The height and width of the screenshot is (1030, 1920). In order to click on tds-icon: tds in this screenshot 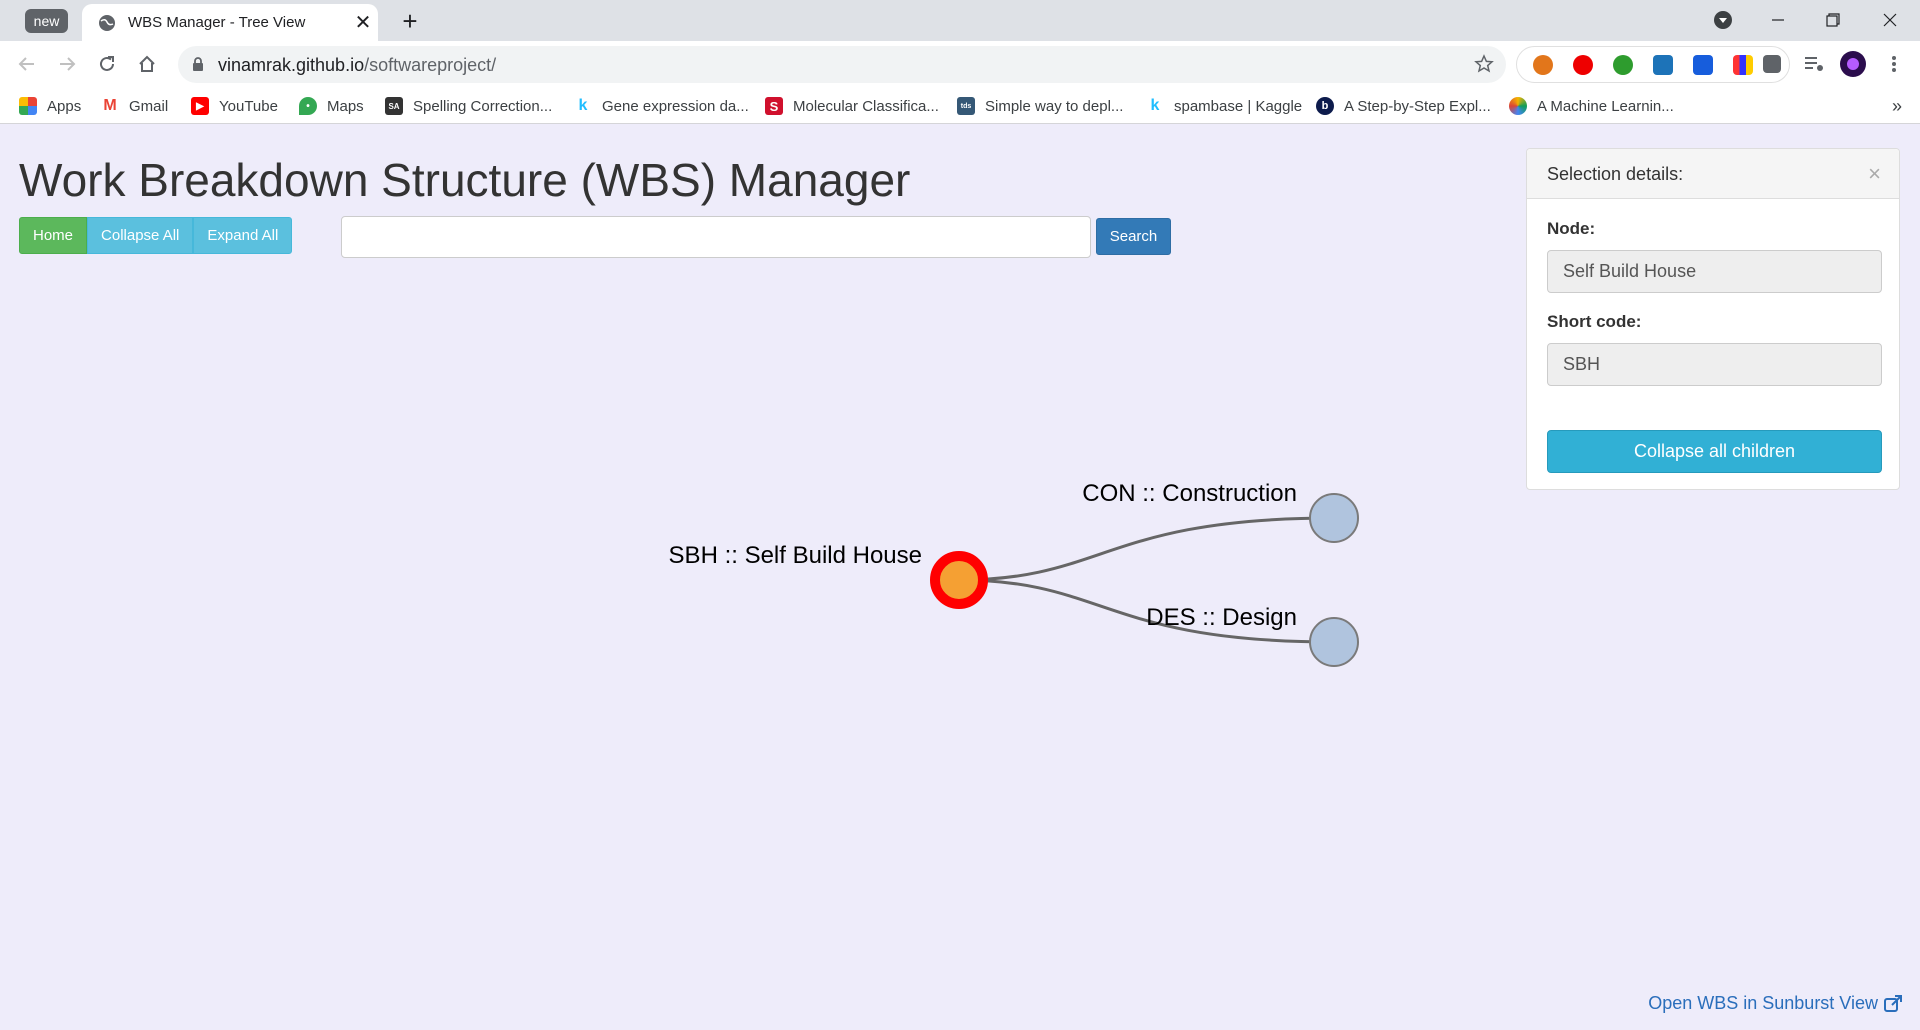, I will do `click(966, 106)`.